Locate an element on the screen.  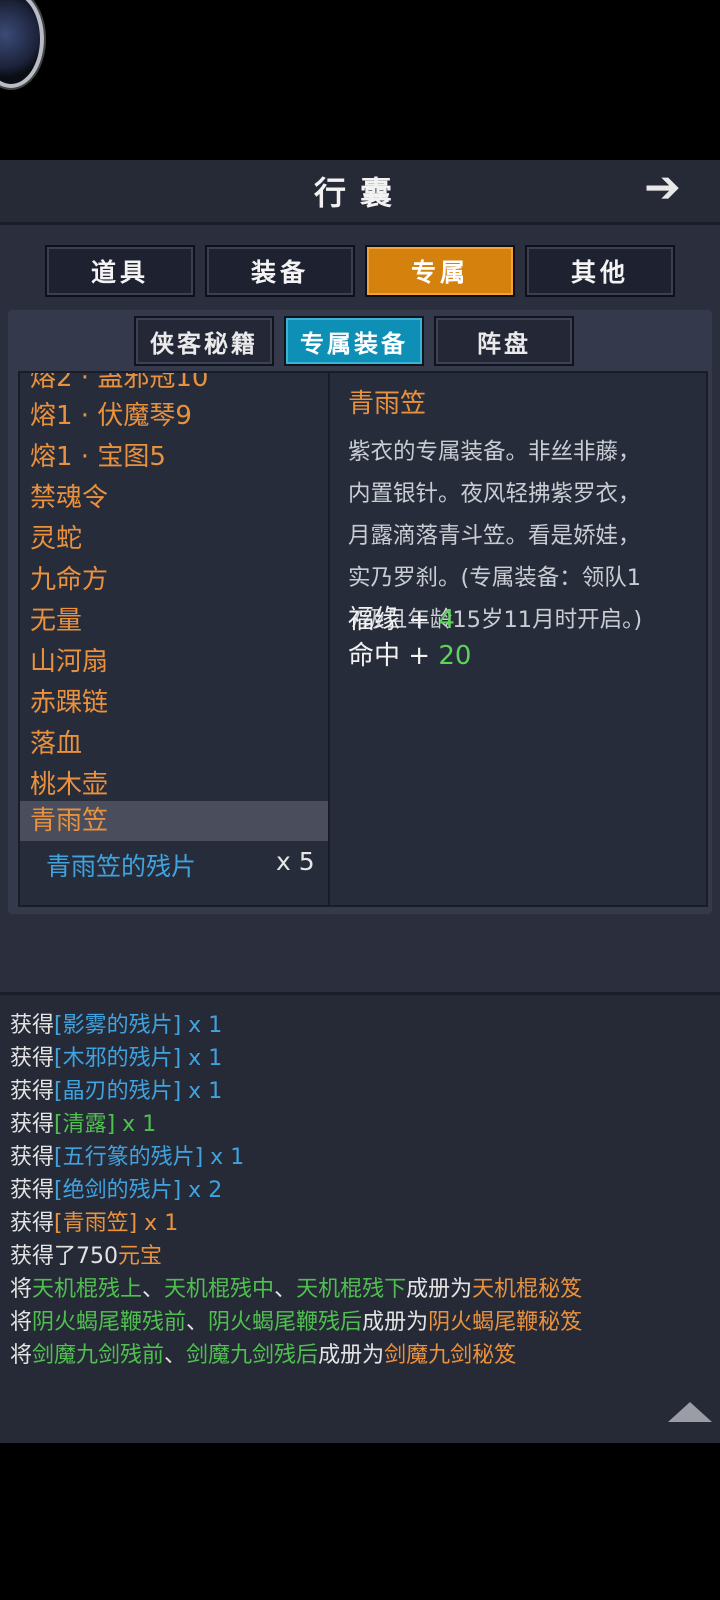
list-item: 桃木壶 is located at coordinates (69, 782).